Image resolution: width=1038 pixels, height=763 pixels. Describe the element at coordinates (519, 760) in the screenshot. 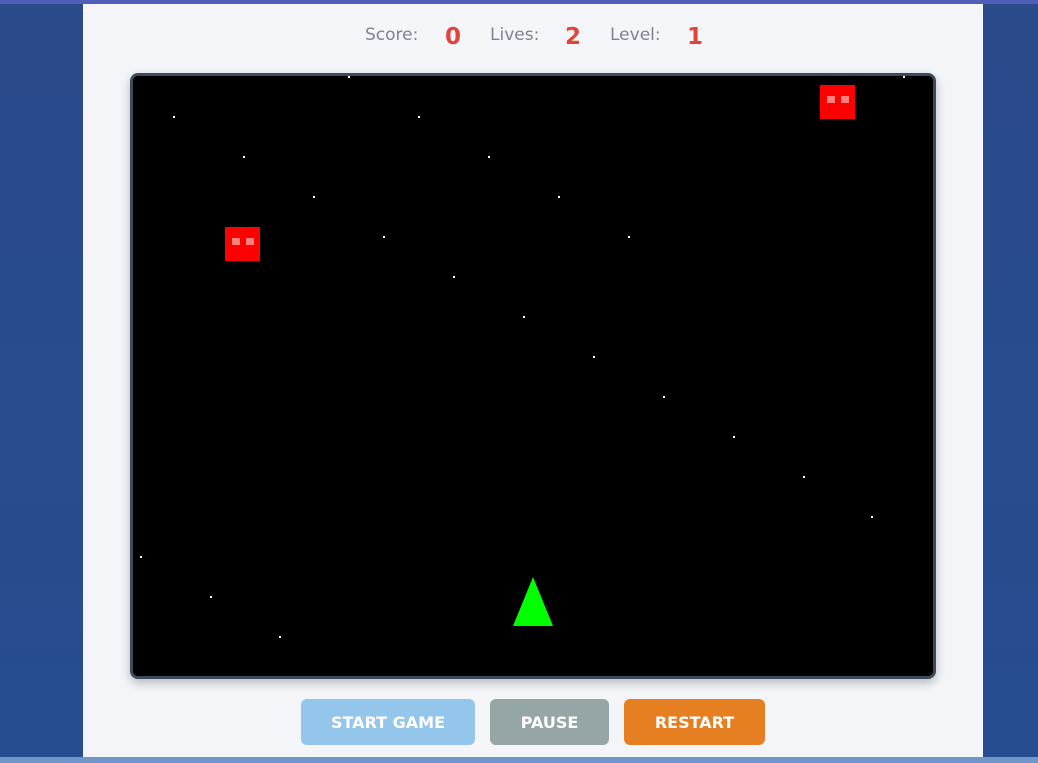

I see `window-bottom-strip` at that location.